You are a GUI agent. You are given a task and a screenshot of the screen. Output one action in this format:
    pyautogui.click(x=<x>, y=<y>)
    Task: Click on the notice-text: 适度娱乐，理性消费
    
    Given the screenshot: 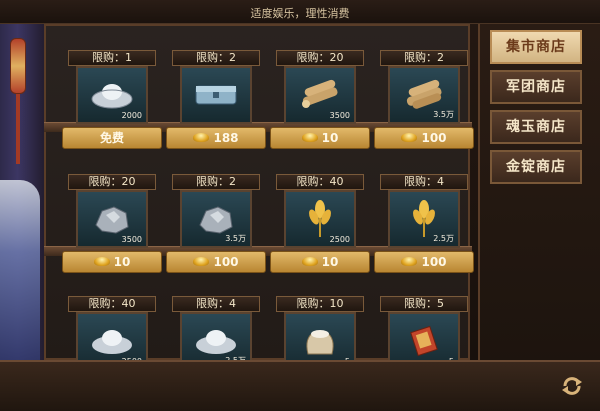 What is the action you would take?
    pyautogui.click(x=300, y=13)
    